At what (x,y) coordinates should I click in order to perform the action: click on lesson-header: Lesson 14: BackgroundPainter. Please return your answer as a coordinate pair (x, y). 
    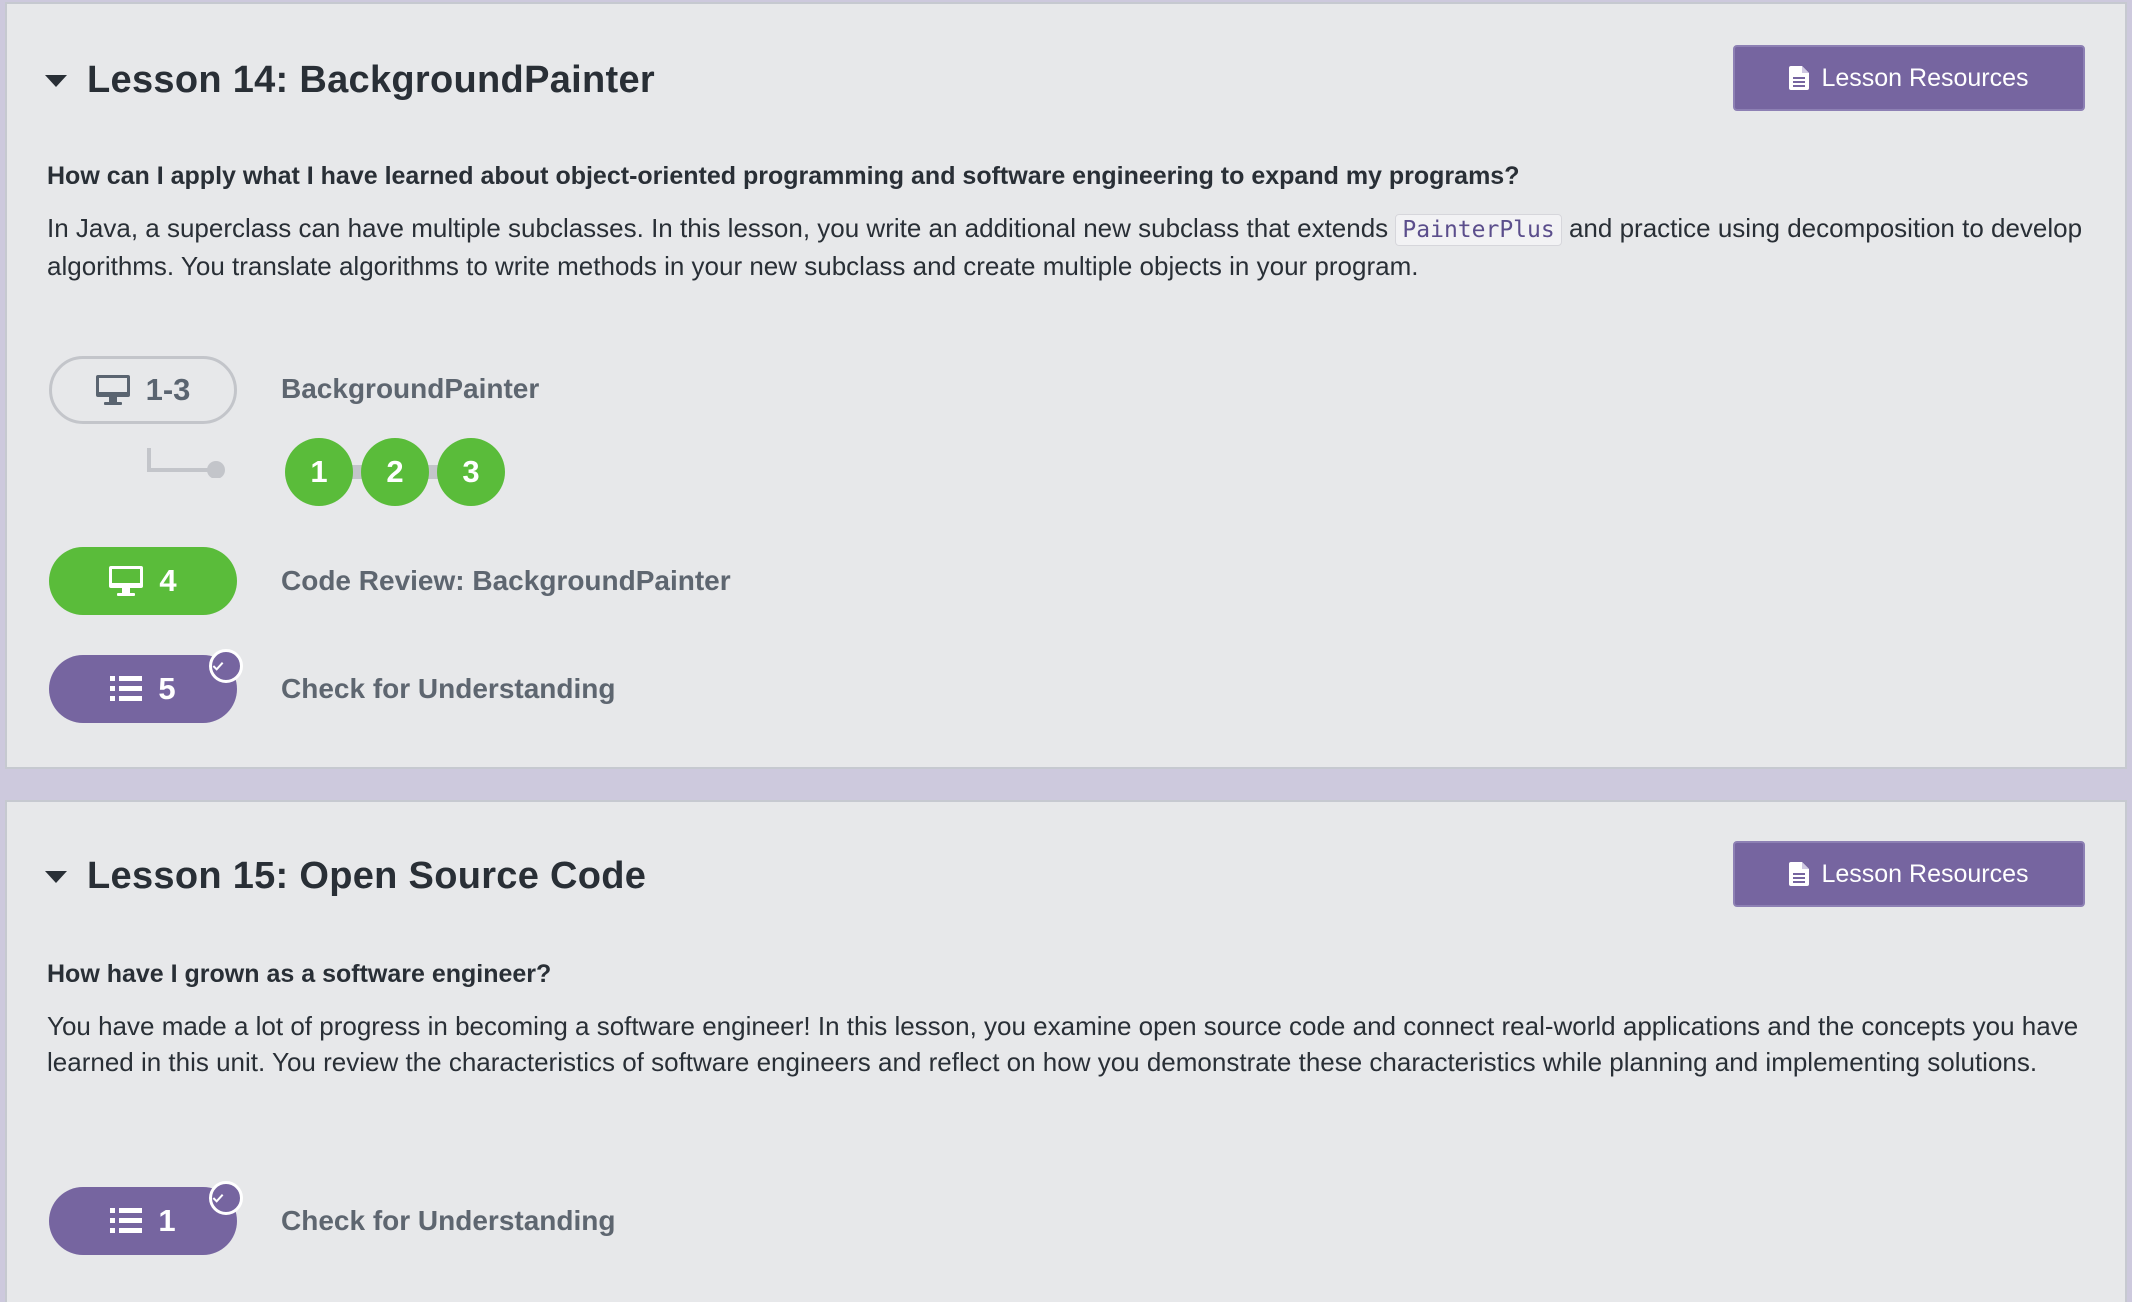
    Looking at the image, I should click on (350, 80).